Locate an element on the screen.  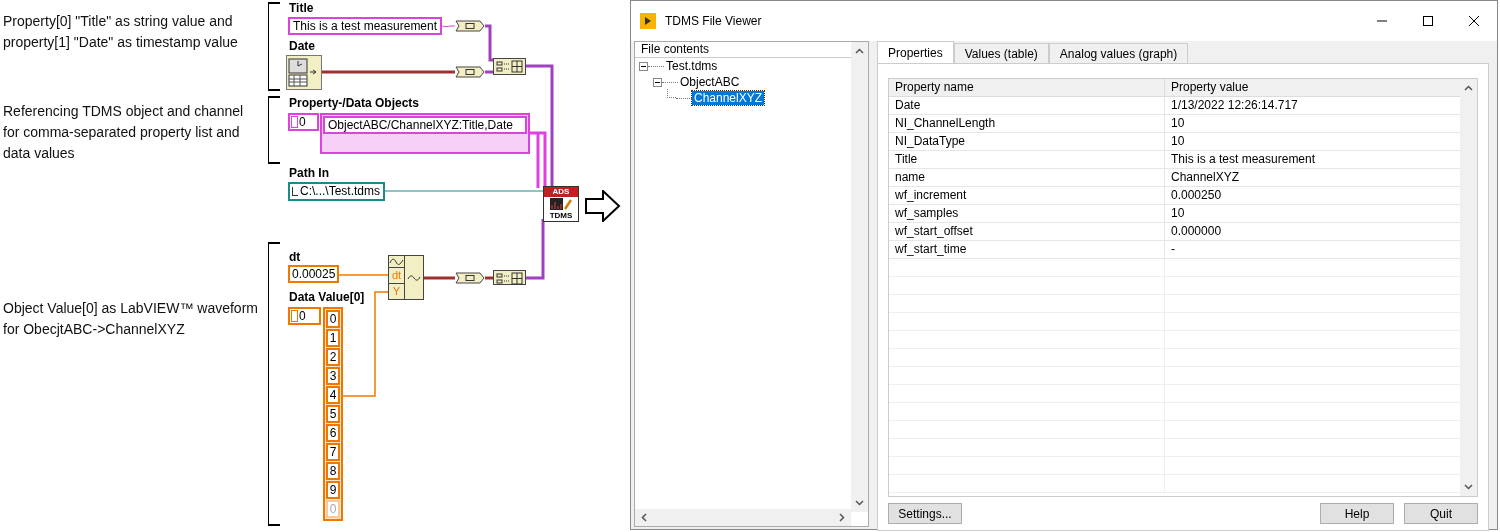
input-terminal: Y is located at coordinates (396, 291).